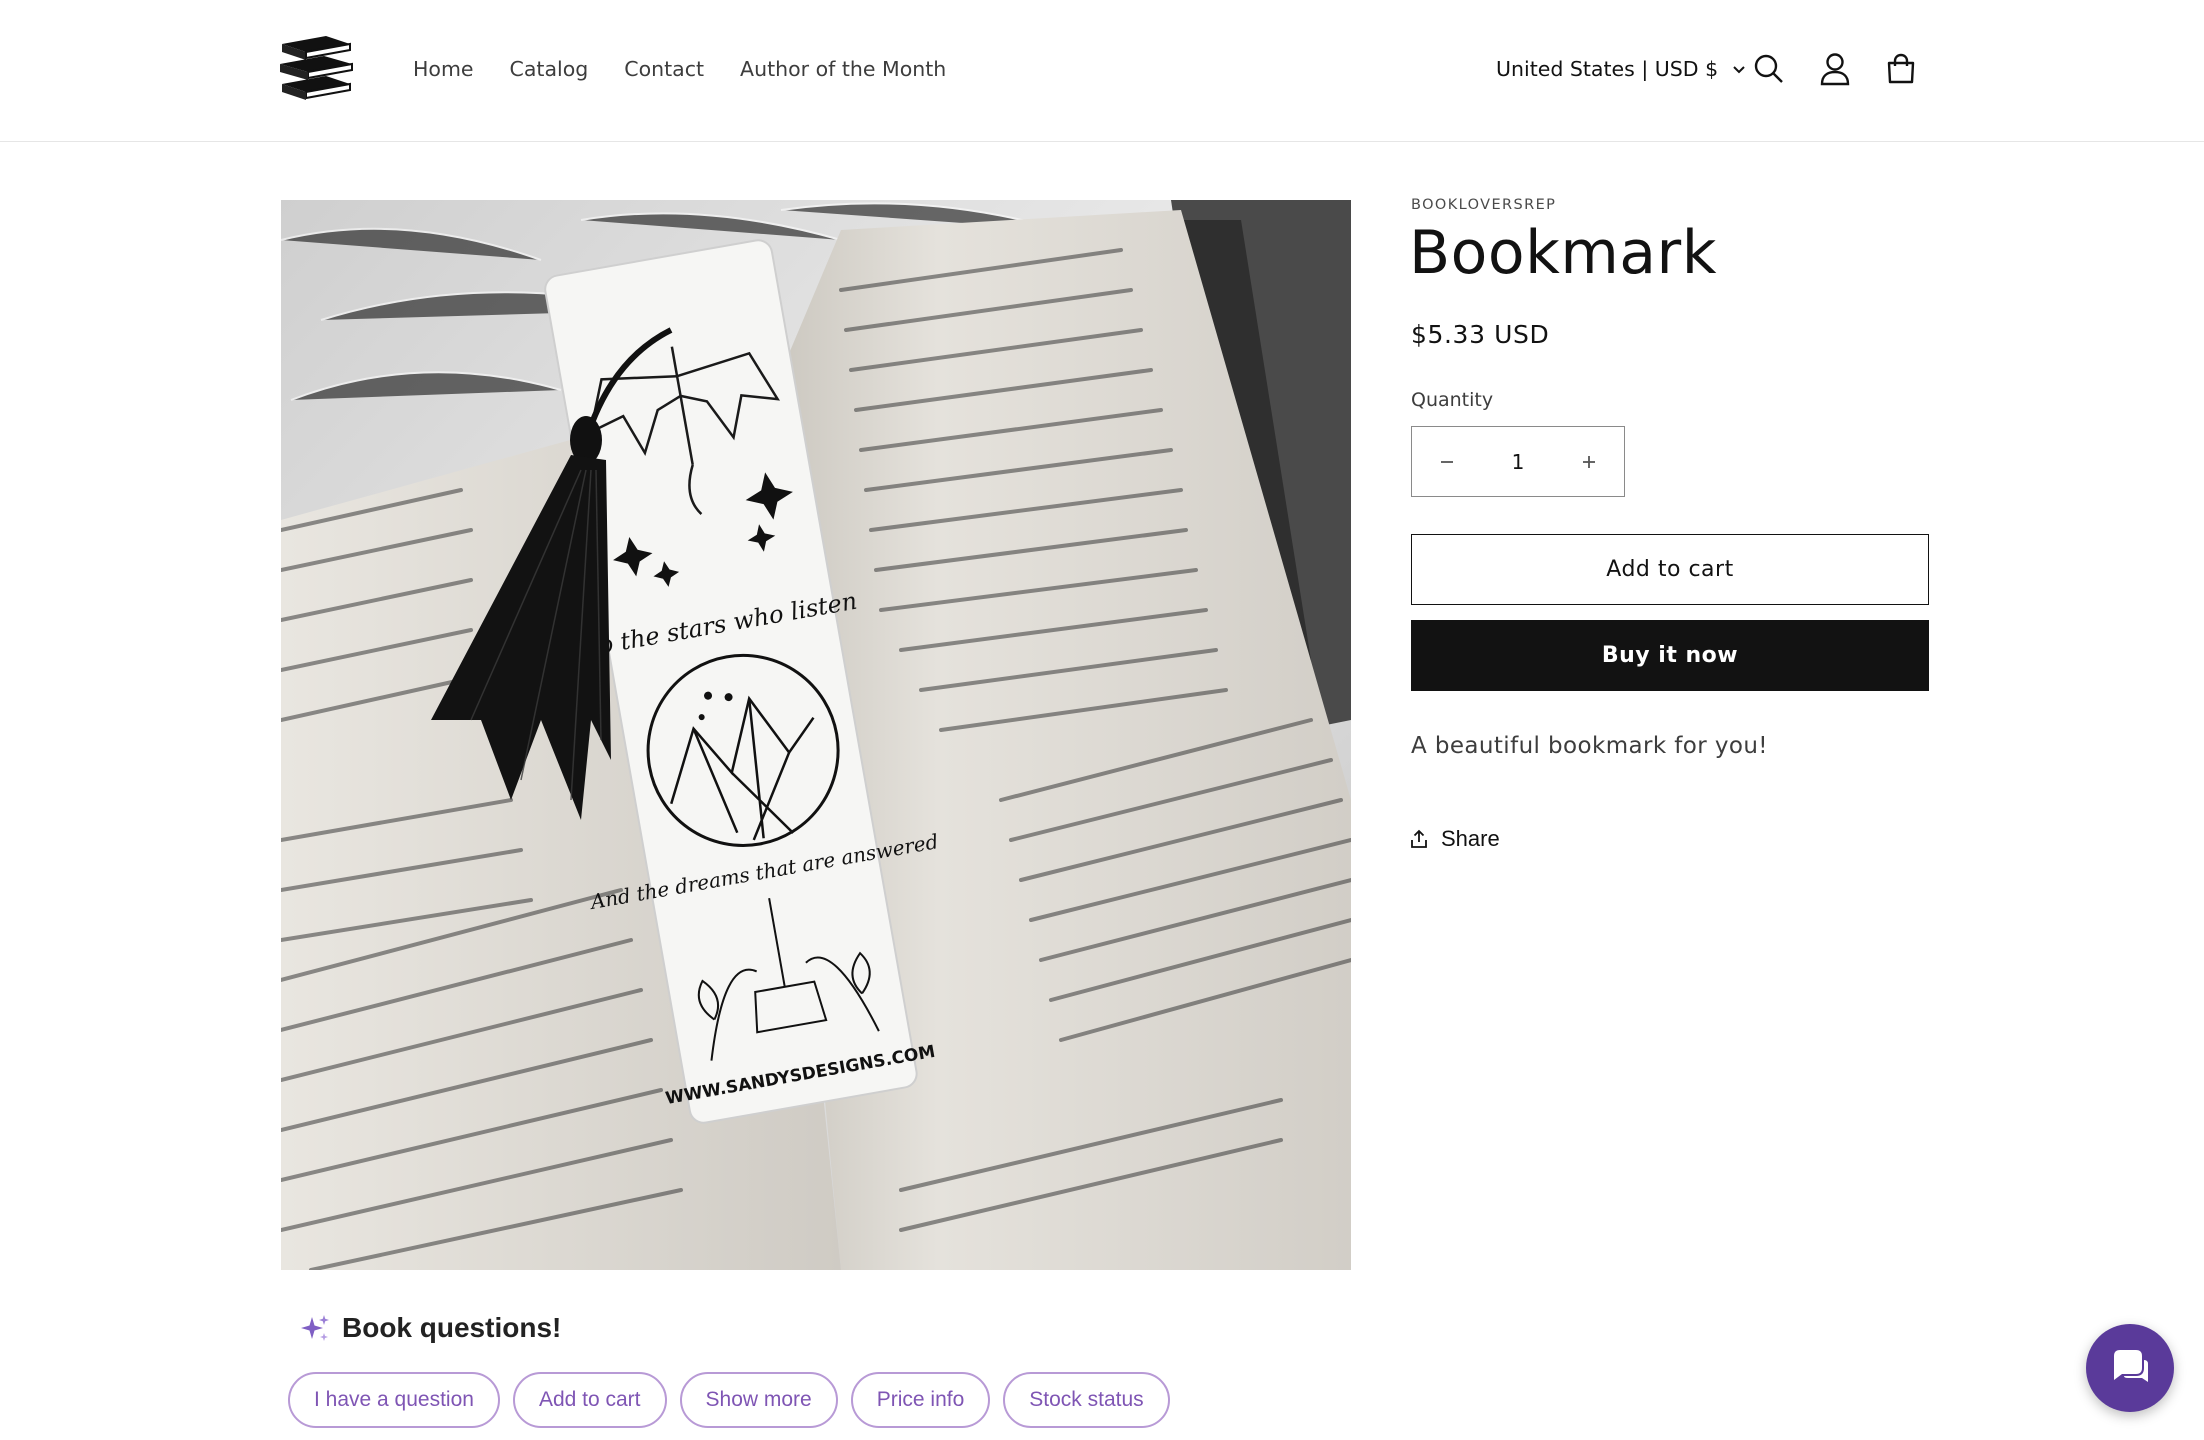 The height and width of the screenshot is (1440, 2204). Describe the element at coordinates (1769, 69) in the screenshot. I see `search-icon` at that location.